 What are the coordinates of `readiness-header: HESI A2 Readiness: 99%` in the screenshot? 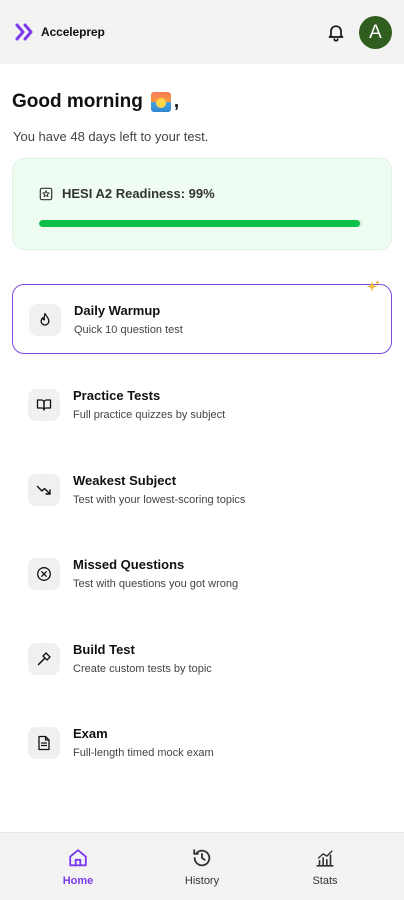 It's located at (127, 193).